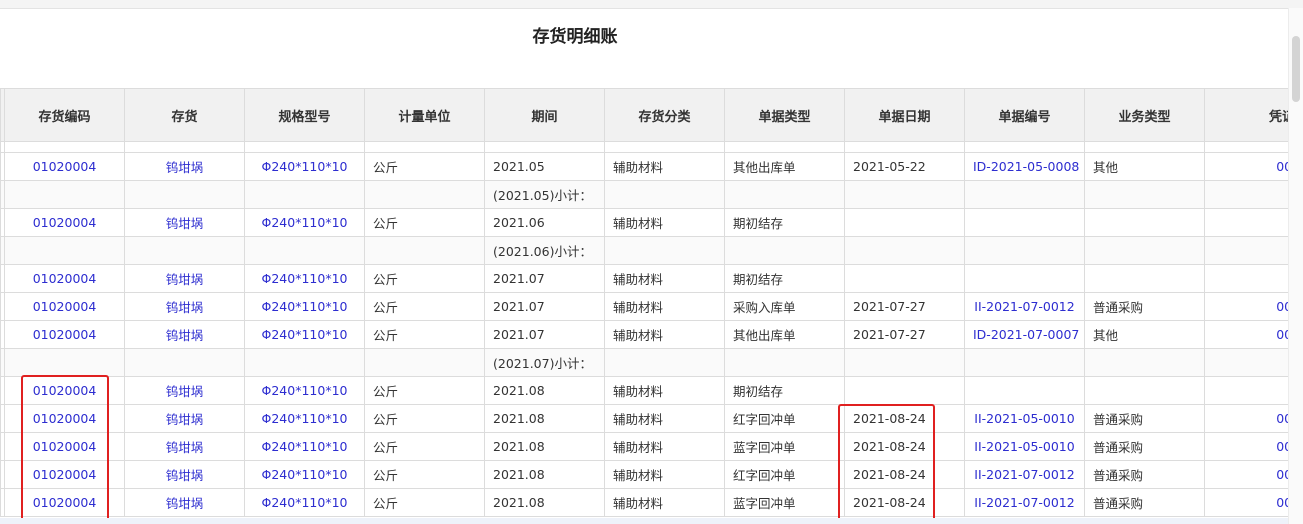 The width and height of the screenshot is (1303, 524). I want to click on cell-category: 辅助材料, so click(664, 222).